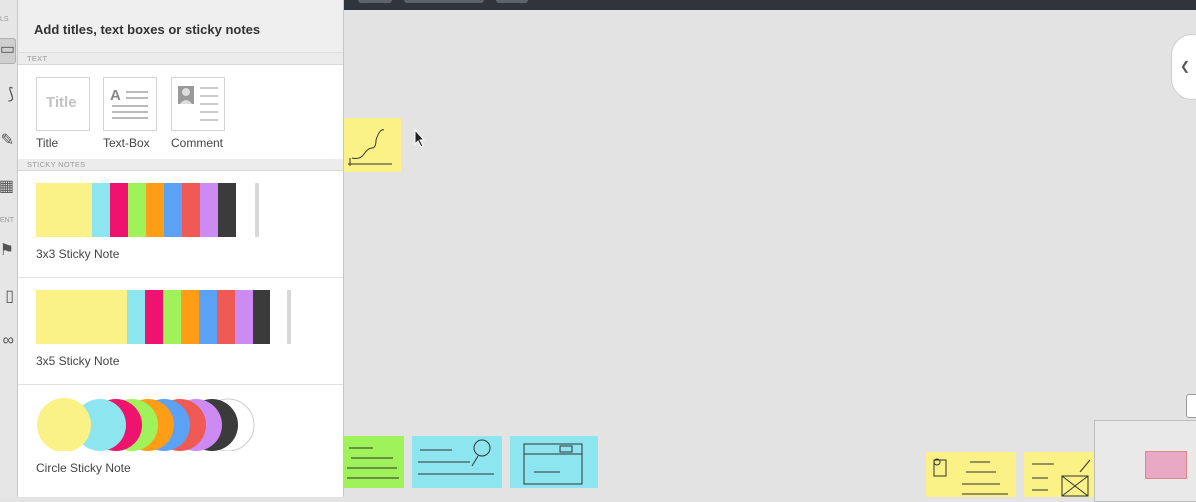 Image resolution: width=1196 pixels, height=502 pixels. What do you see at coordinates (180, 59) in the screenshot?
I see `section-text-header: TEXT` at bounding box center [180, 59].